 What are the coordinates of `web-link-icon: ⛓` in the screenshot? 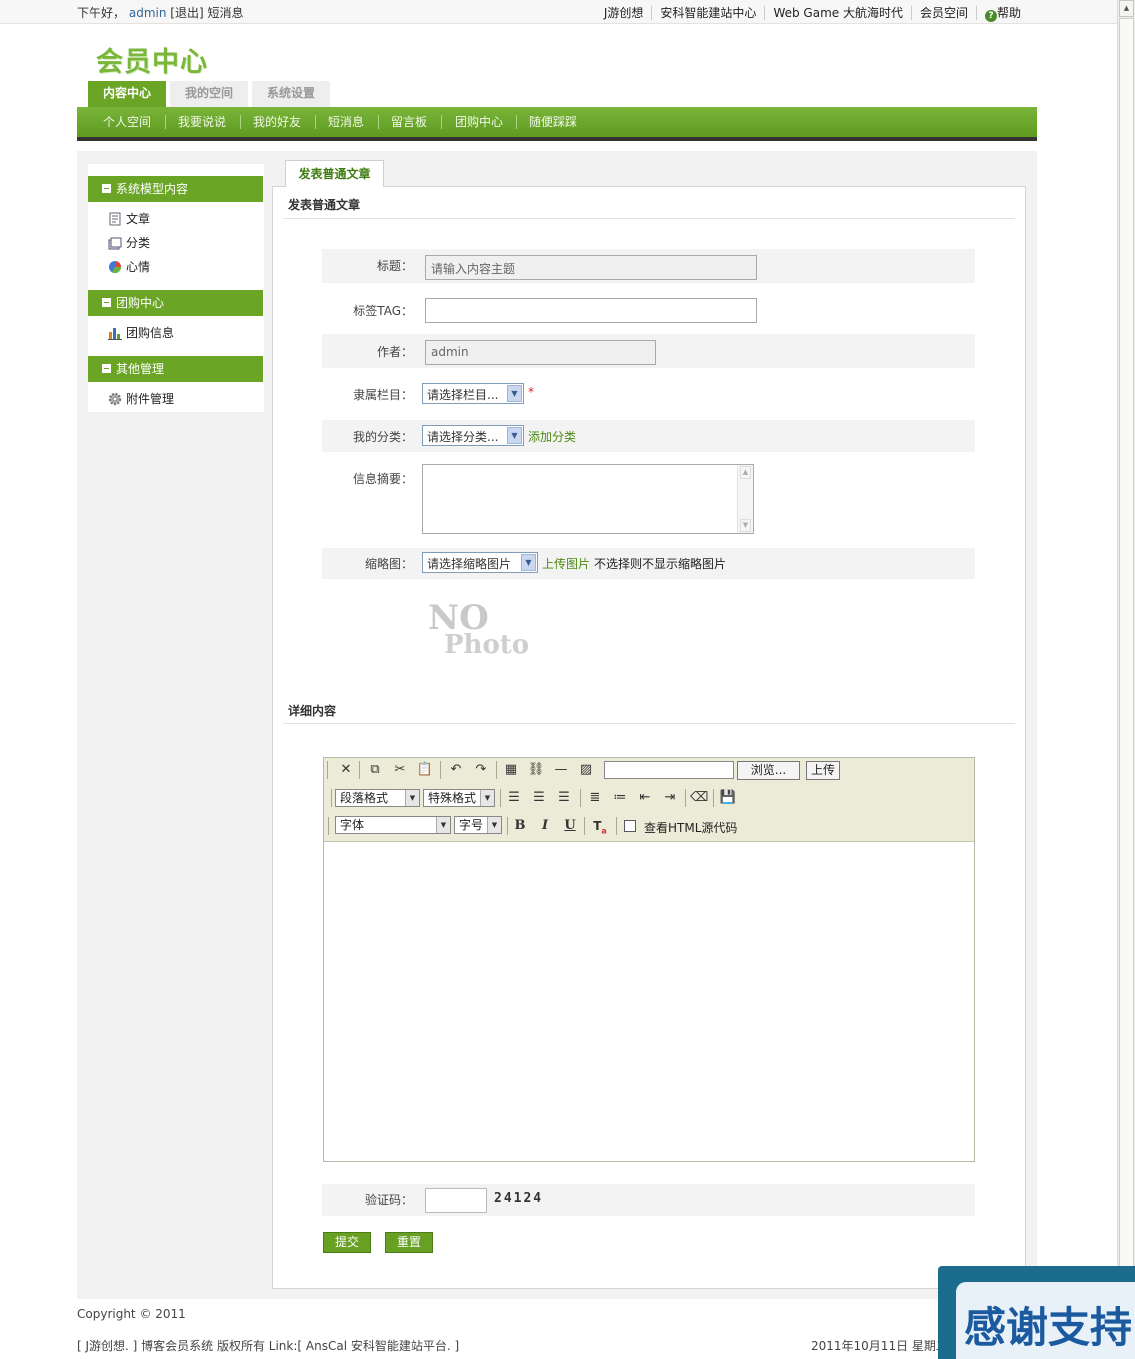 It's located at (536, 770).